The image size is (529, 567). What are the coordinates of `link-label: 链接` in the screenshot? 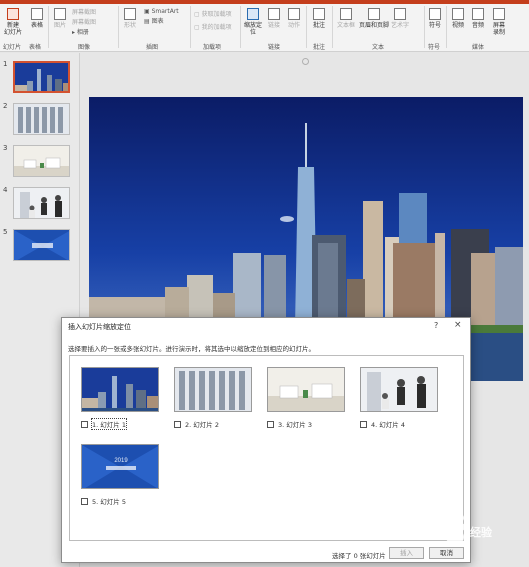 It's located at (273, 25).